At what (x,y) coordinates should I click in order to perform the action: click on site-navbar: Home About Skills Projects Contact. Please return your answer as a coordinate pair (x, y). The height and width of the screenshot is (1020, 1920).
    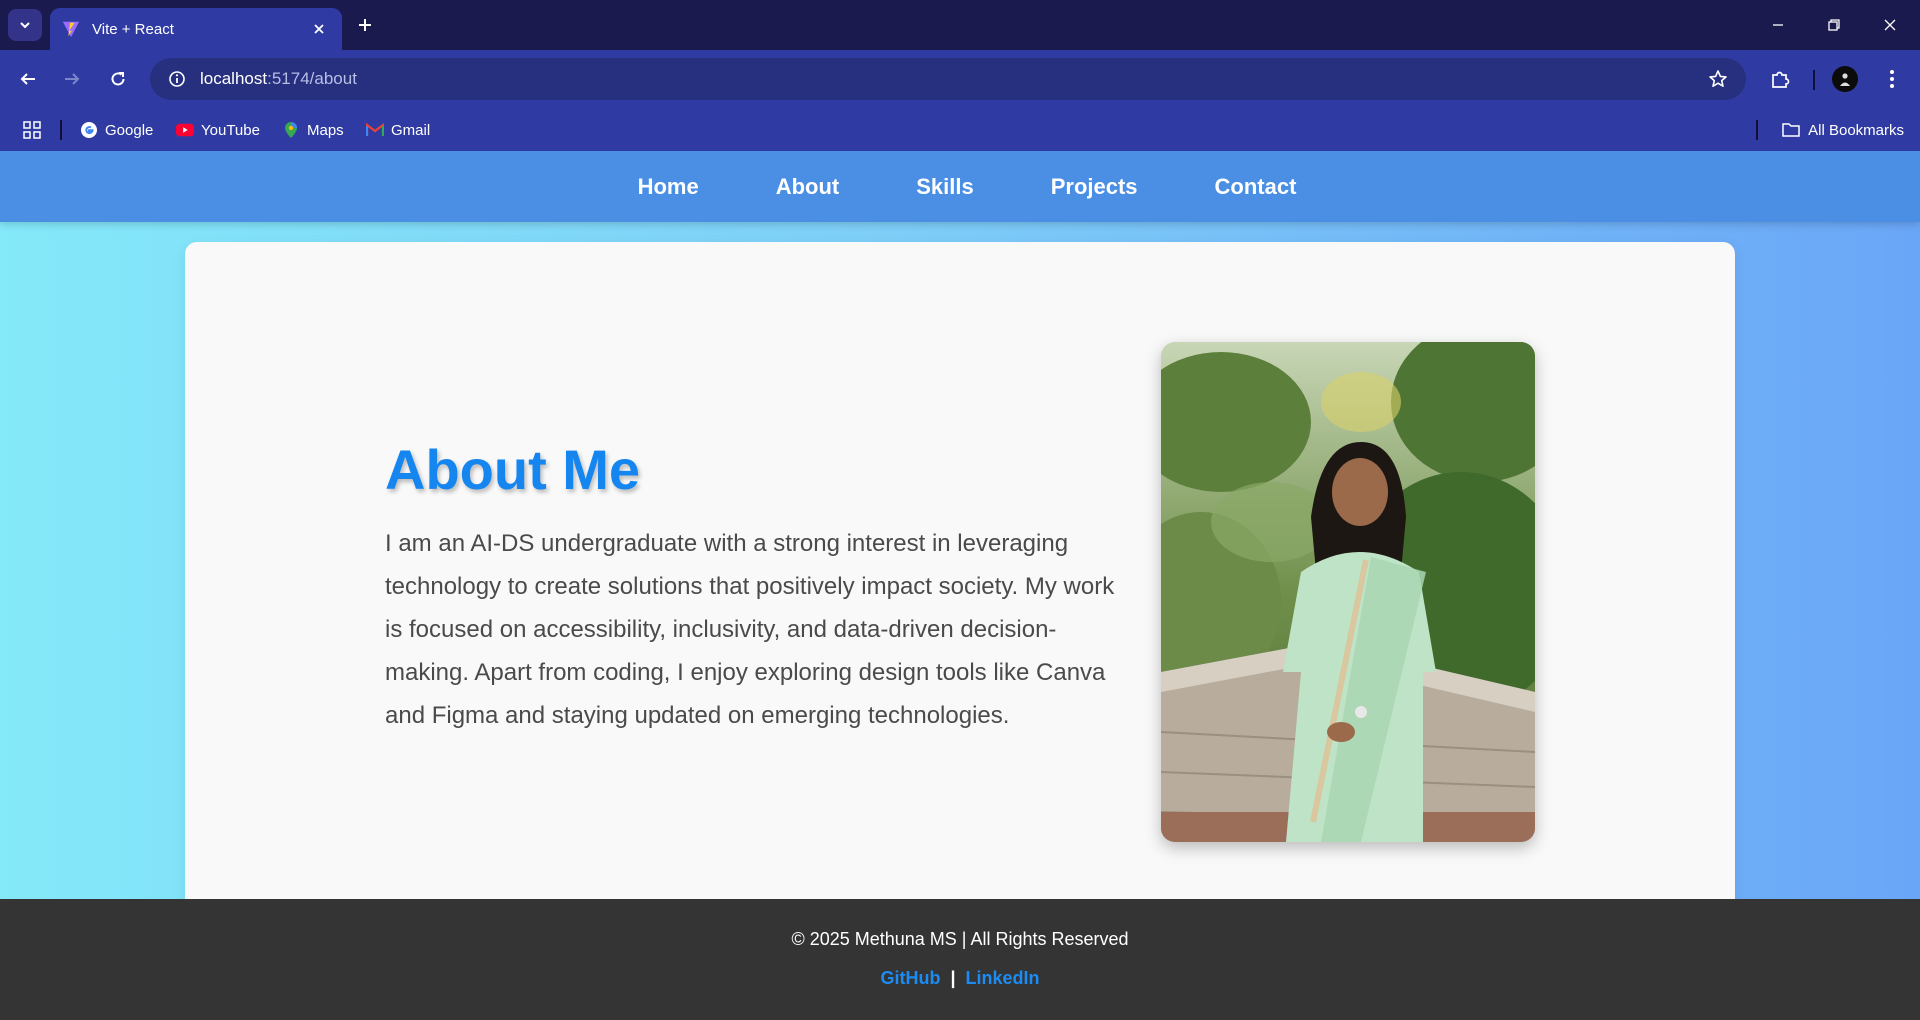
    Looking at the image, I should click on (960, 186).